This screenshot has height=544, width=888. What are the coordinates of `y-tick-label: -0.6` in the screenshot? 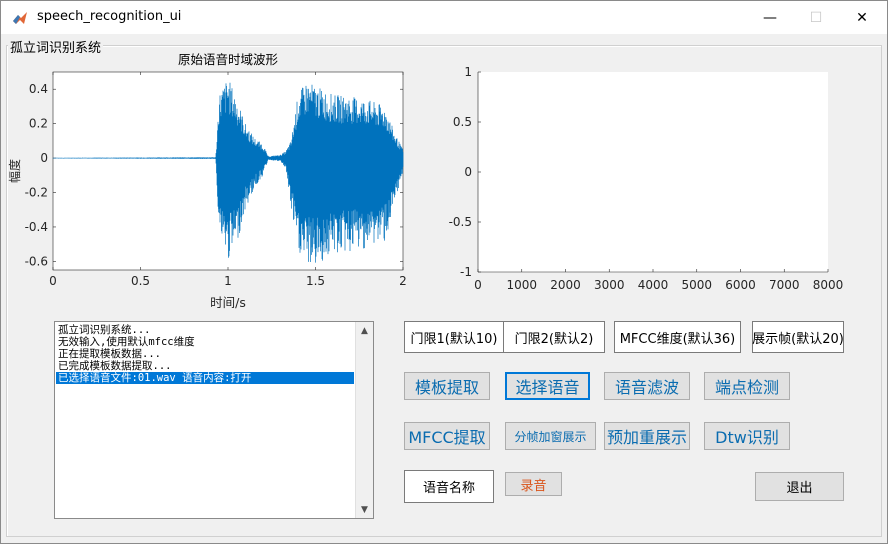 It's located at (36, 261).